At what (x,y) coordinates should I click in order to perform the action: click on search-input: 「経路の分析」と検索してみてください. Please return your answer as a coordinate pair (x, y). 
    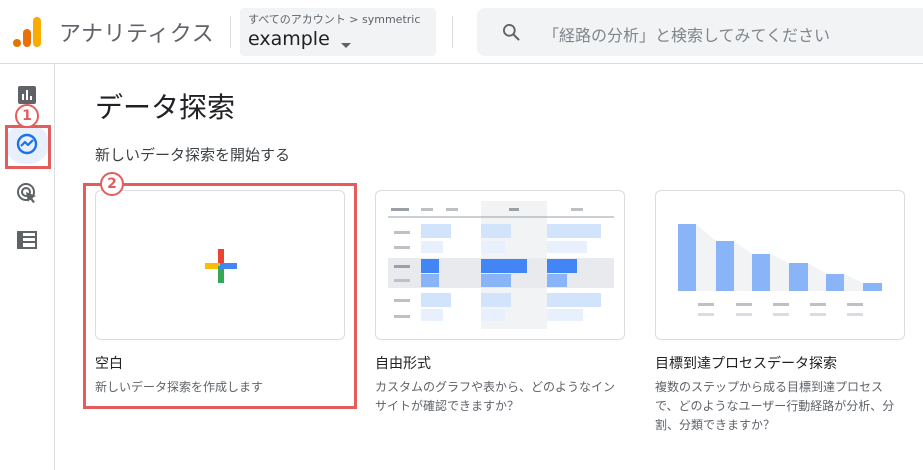
    Looking at the image, I should click on (686, 34).